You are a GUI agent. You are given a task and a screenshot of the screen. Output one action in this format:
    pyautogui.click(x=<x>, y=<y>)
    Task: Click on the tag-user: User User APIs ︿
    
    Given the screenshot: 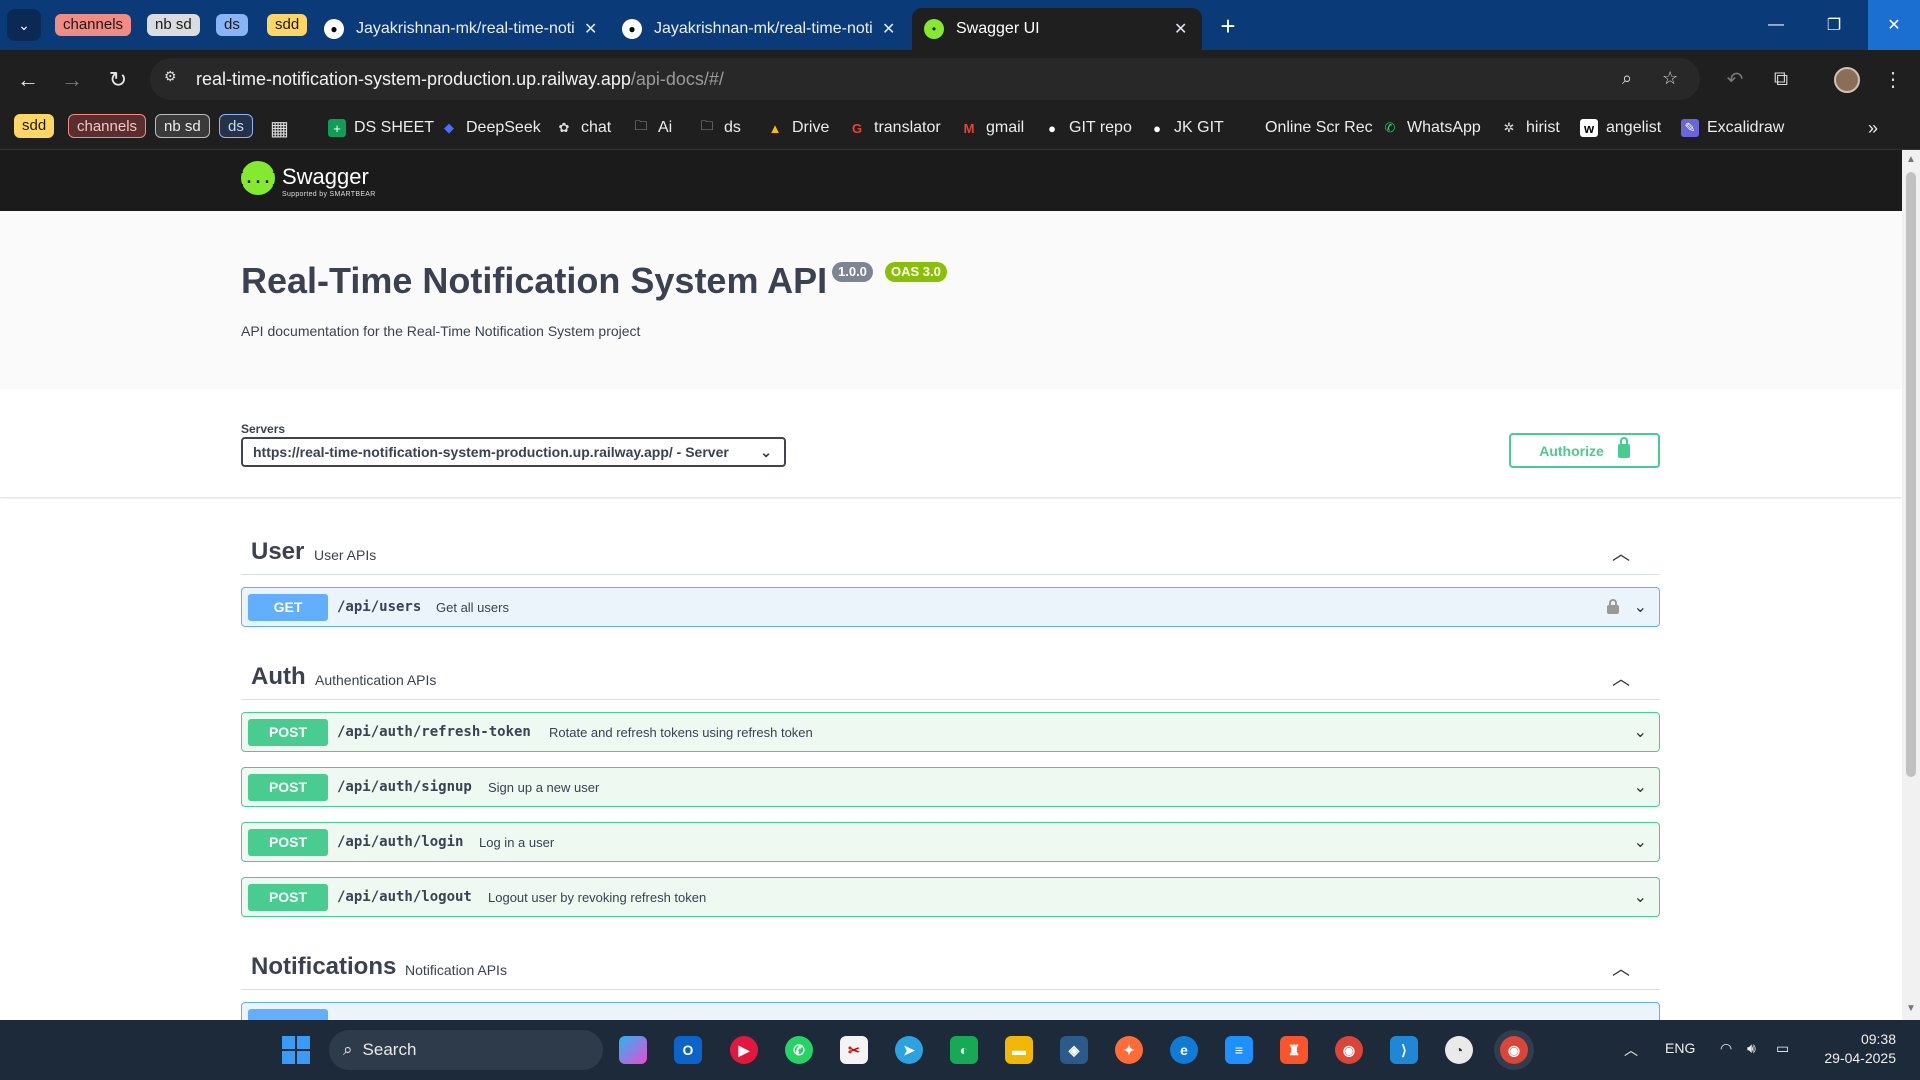 What is the action you would take?
    pyautogui.click(x=950, y=552)
    